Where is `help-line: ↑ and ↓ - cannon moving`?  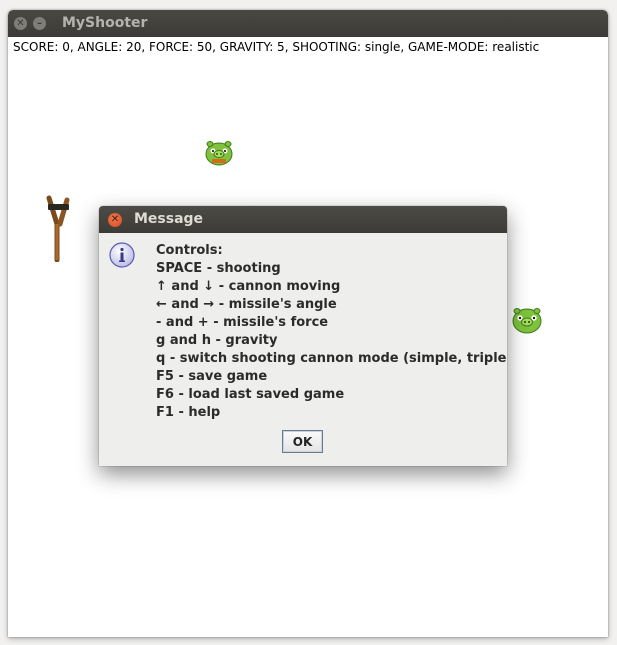 help-line: ↑ and ↓ - cannon moving is located at coordinates (248, 286).